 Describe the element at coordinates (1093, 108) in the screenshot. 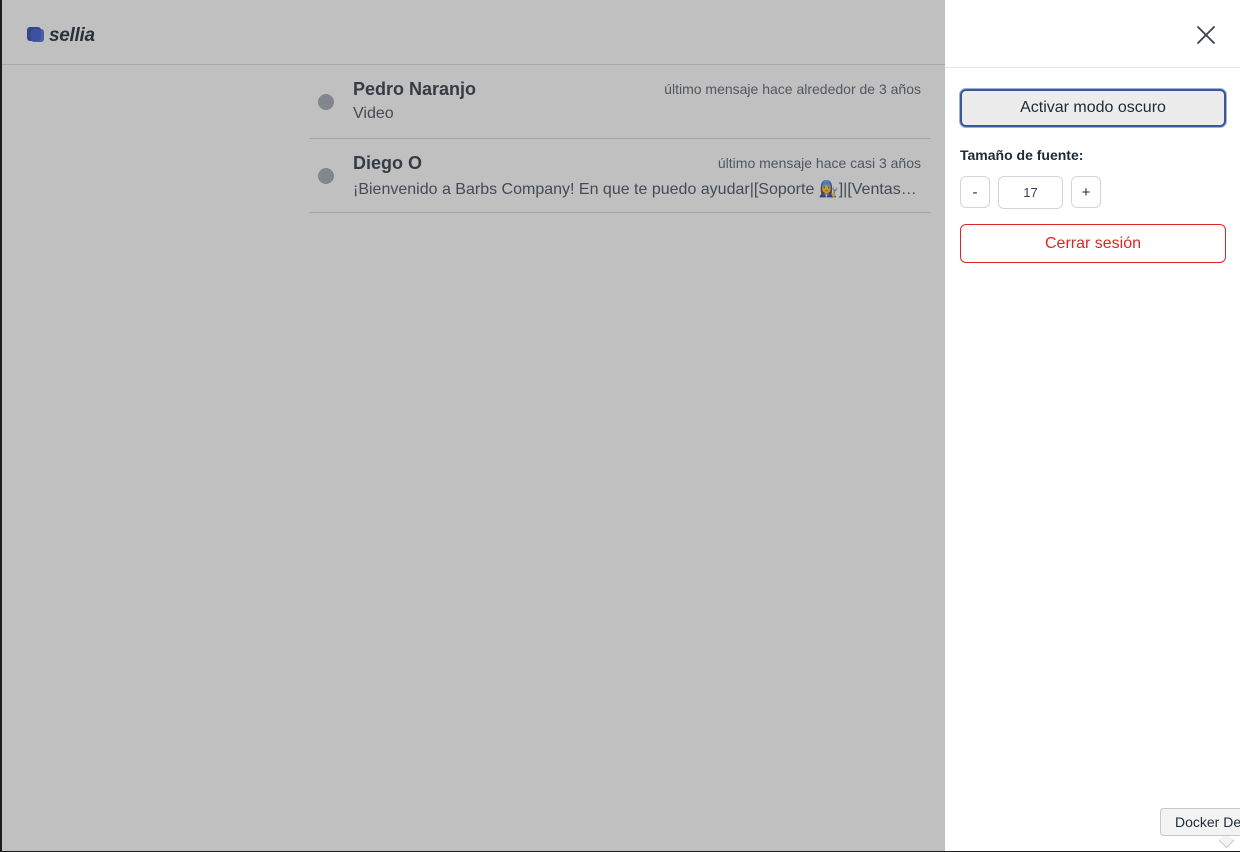

I see `dark-mode-button: Activar modo oscuro` at that location.